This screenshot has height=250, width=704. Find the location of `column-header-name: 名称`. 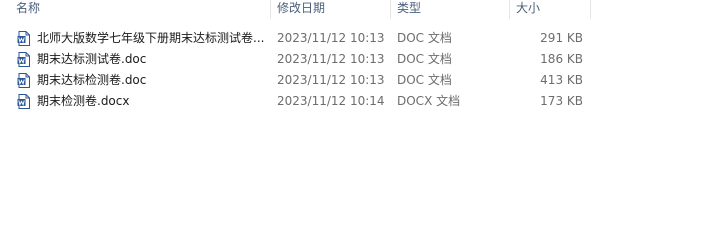

column-header-name: 名称 is located at coordinates (28, 9).